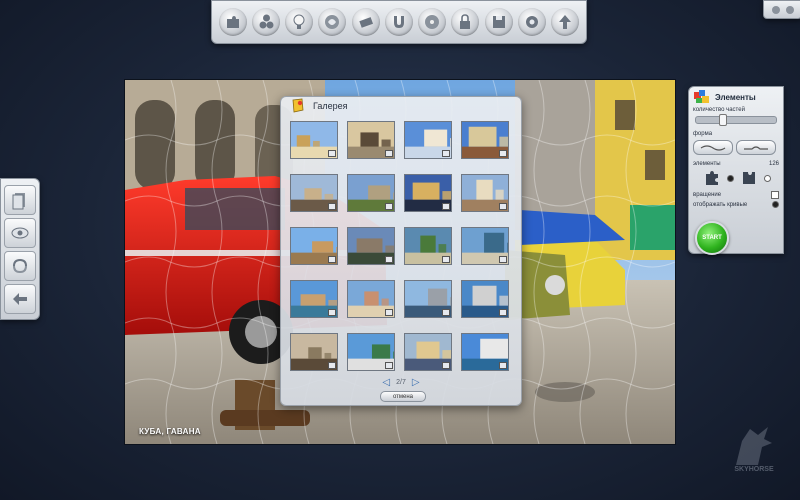  I want to click on gallery-header: Галерея, so click(401, 106).